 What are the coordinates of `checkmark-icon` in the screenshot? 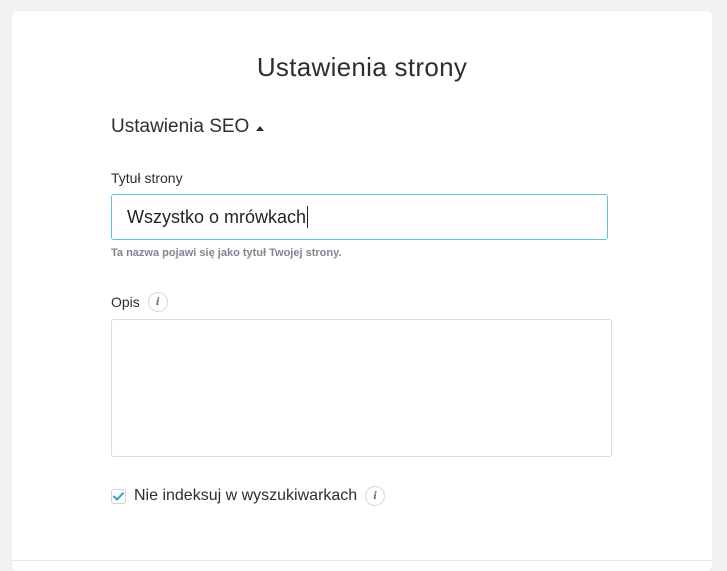 It's located at (118, 495).